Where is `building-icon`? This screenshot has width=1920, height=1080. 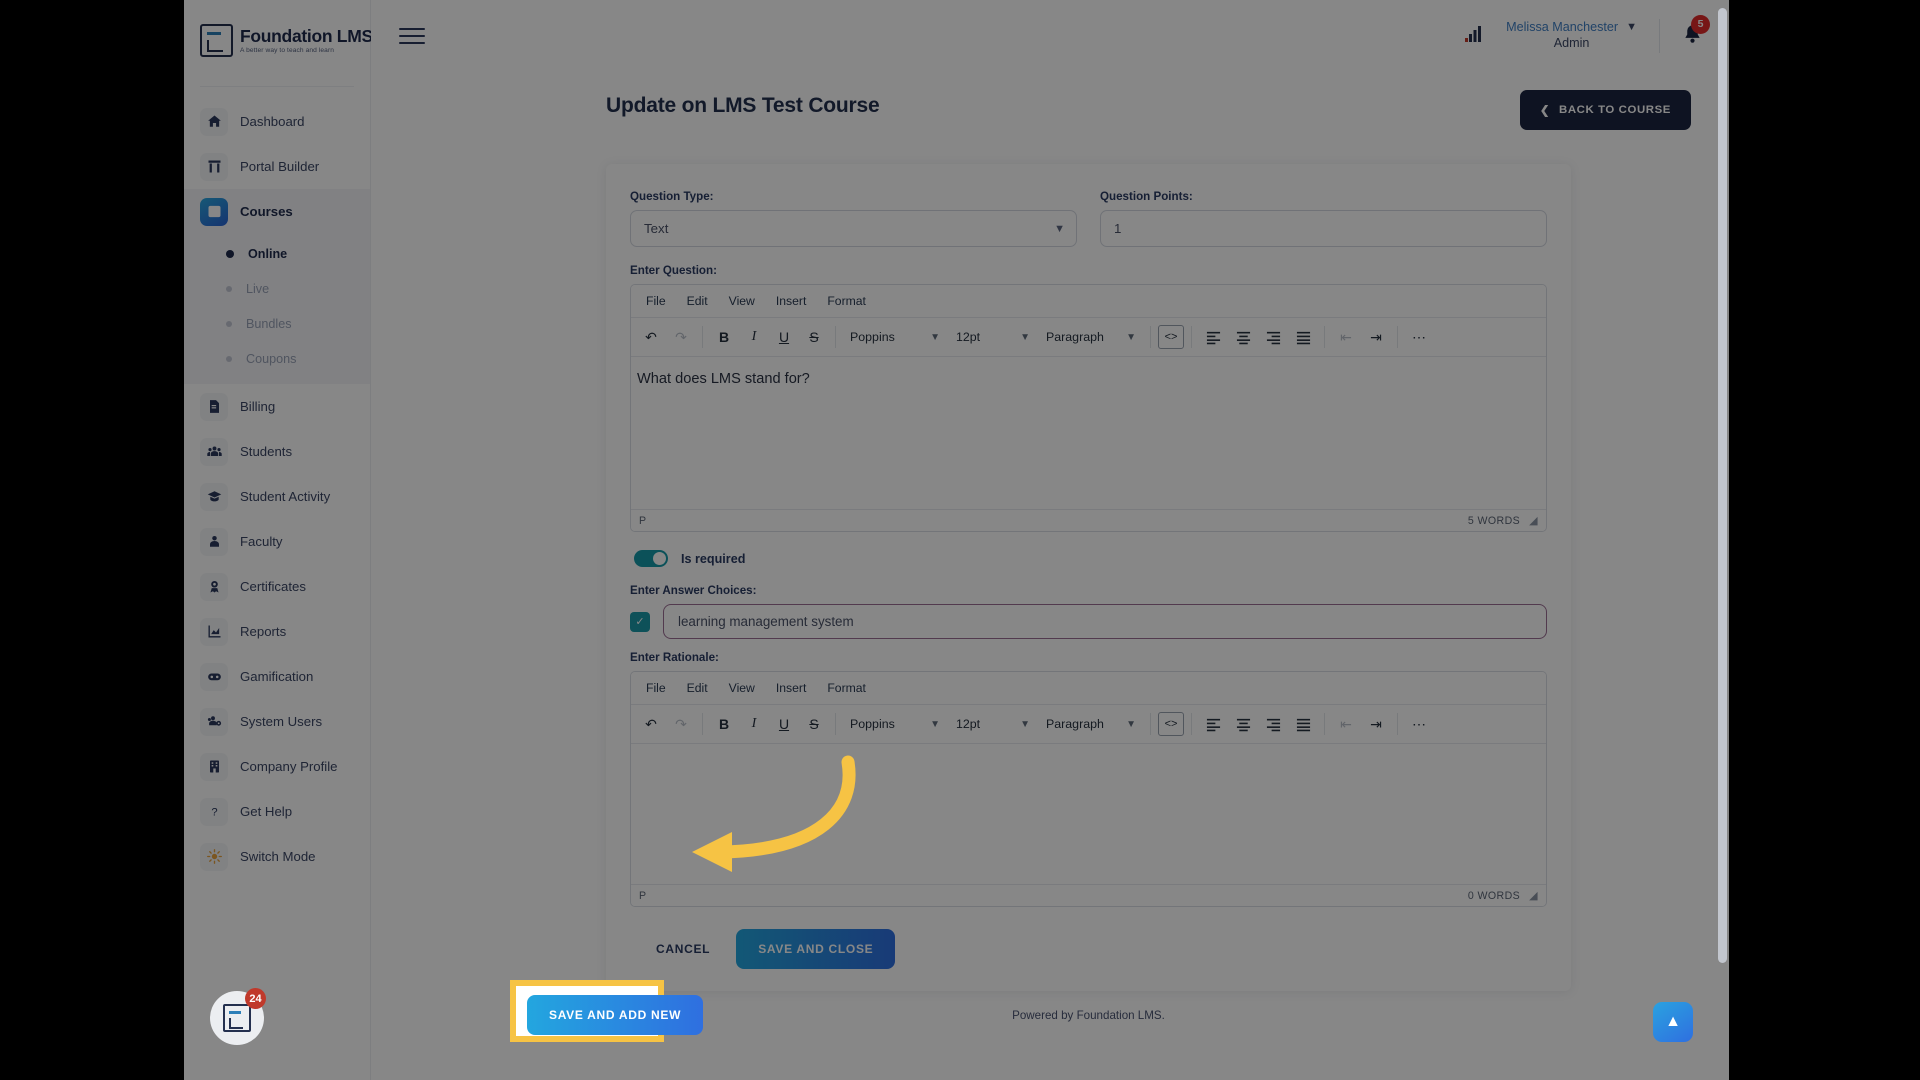
building-icon is located at coordinates (214, 766).